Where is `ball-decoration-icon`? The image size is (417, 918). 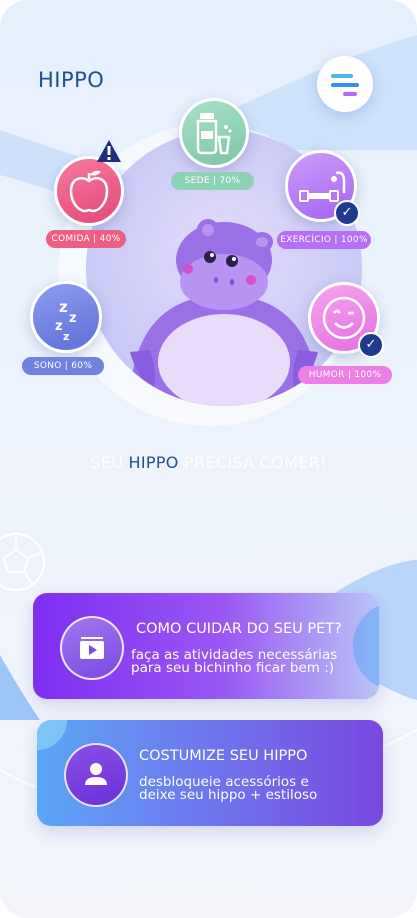 ball-decoration-icon is located at coordinates (22, 562).